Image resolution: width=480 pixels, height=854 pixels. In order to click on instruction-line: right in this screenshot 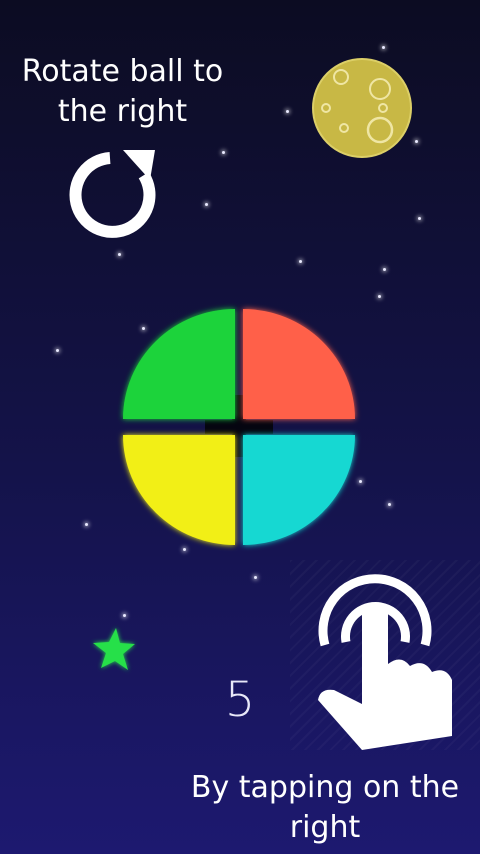, I will do `click(325, 827)`.